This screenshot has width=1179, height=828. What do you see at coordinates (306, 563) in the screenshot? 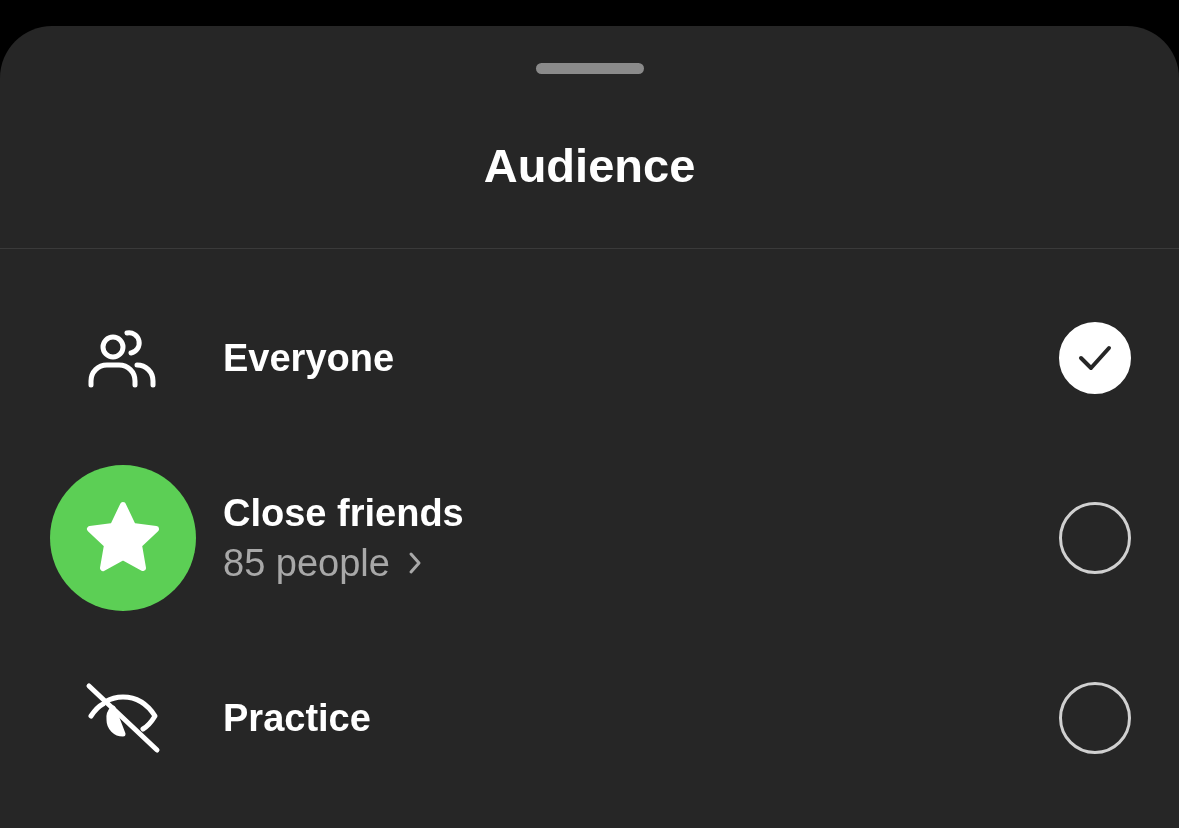
I see `people-count-link: 85 people` at bounding box center [306, 563].